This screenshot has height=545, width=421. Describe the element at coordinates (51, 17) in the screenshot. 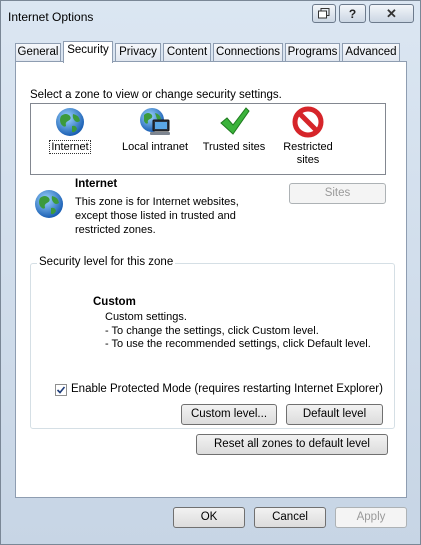

I see `window-title: Internet Options` at that location.